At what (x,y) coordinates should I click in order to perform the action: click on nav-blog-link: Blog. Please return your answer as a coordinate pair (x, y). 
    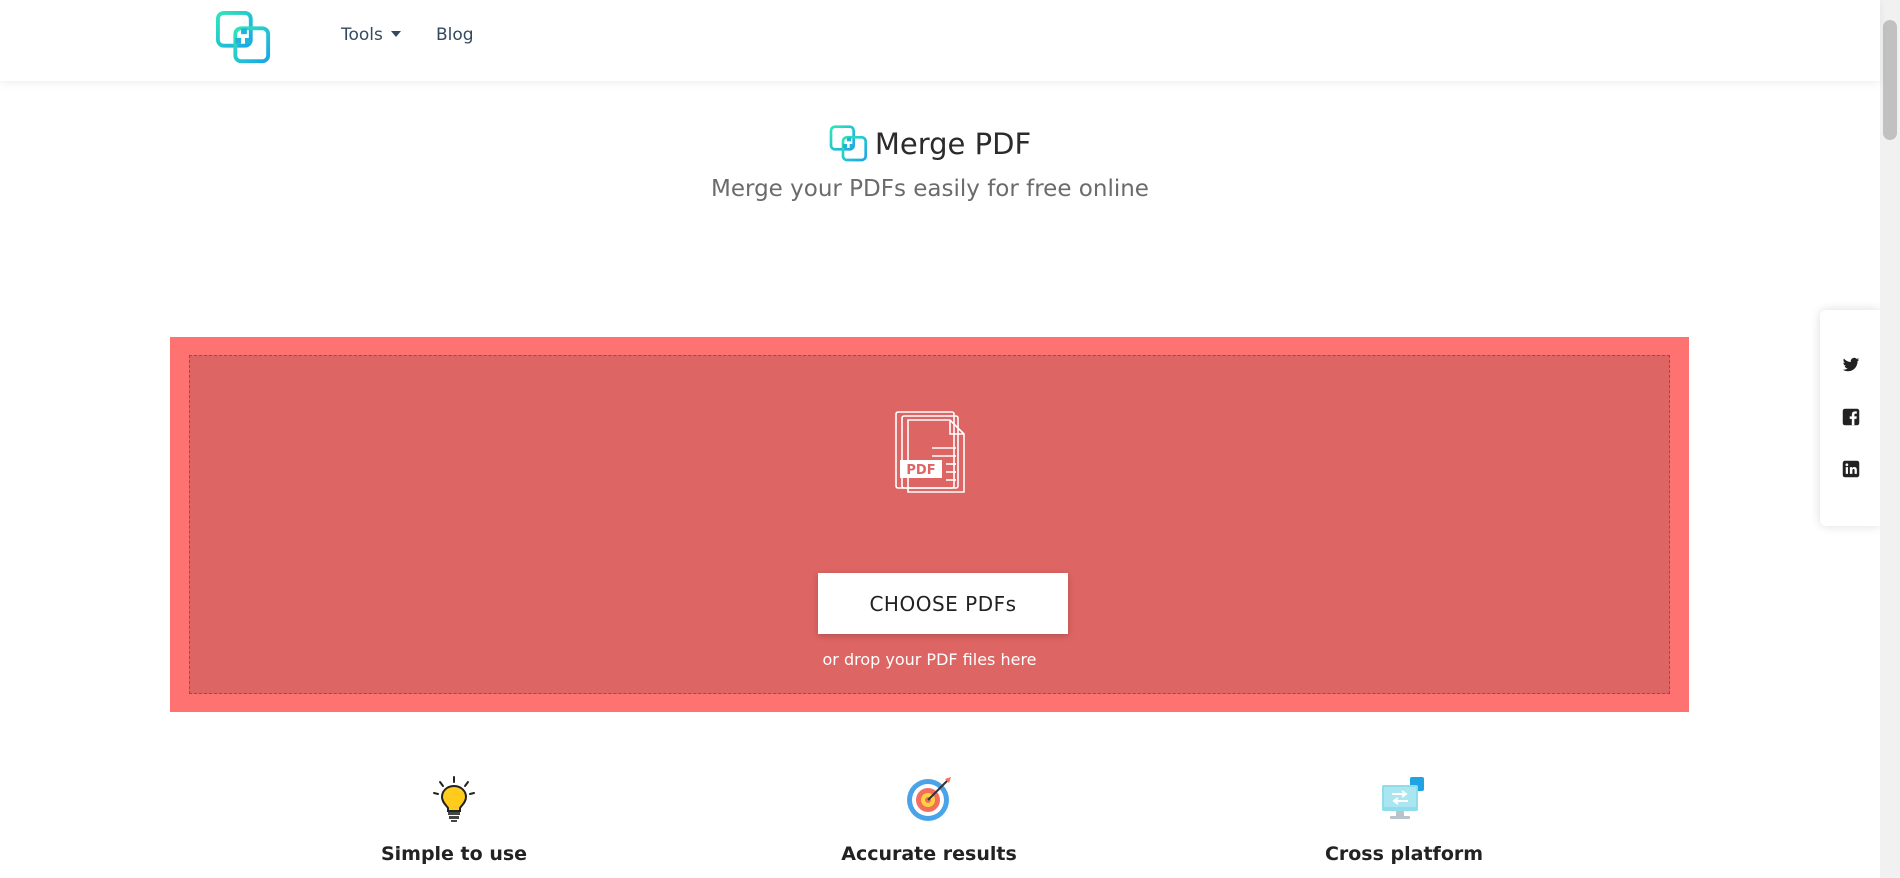
    Looking at the image, I should click on (455, 35).